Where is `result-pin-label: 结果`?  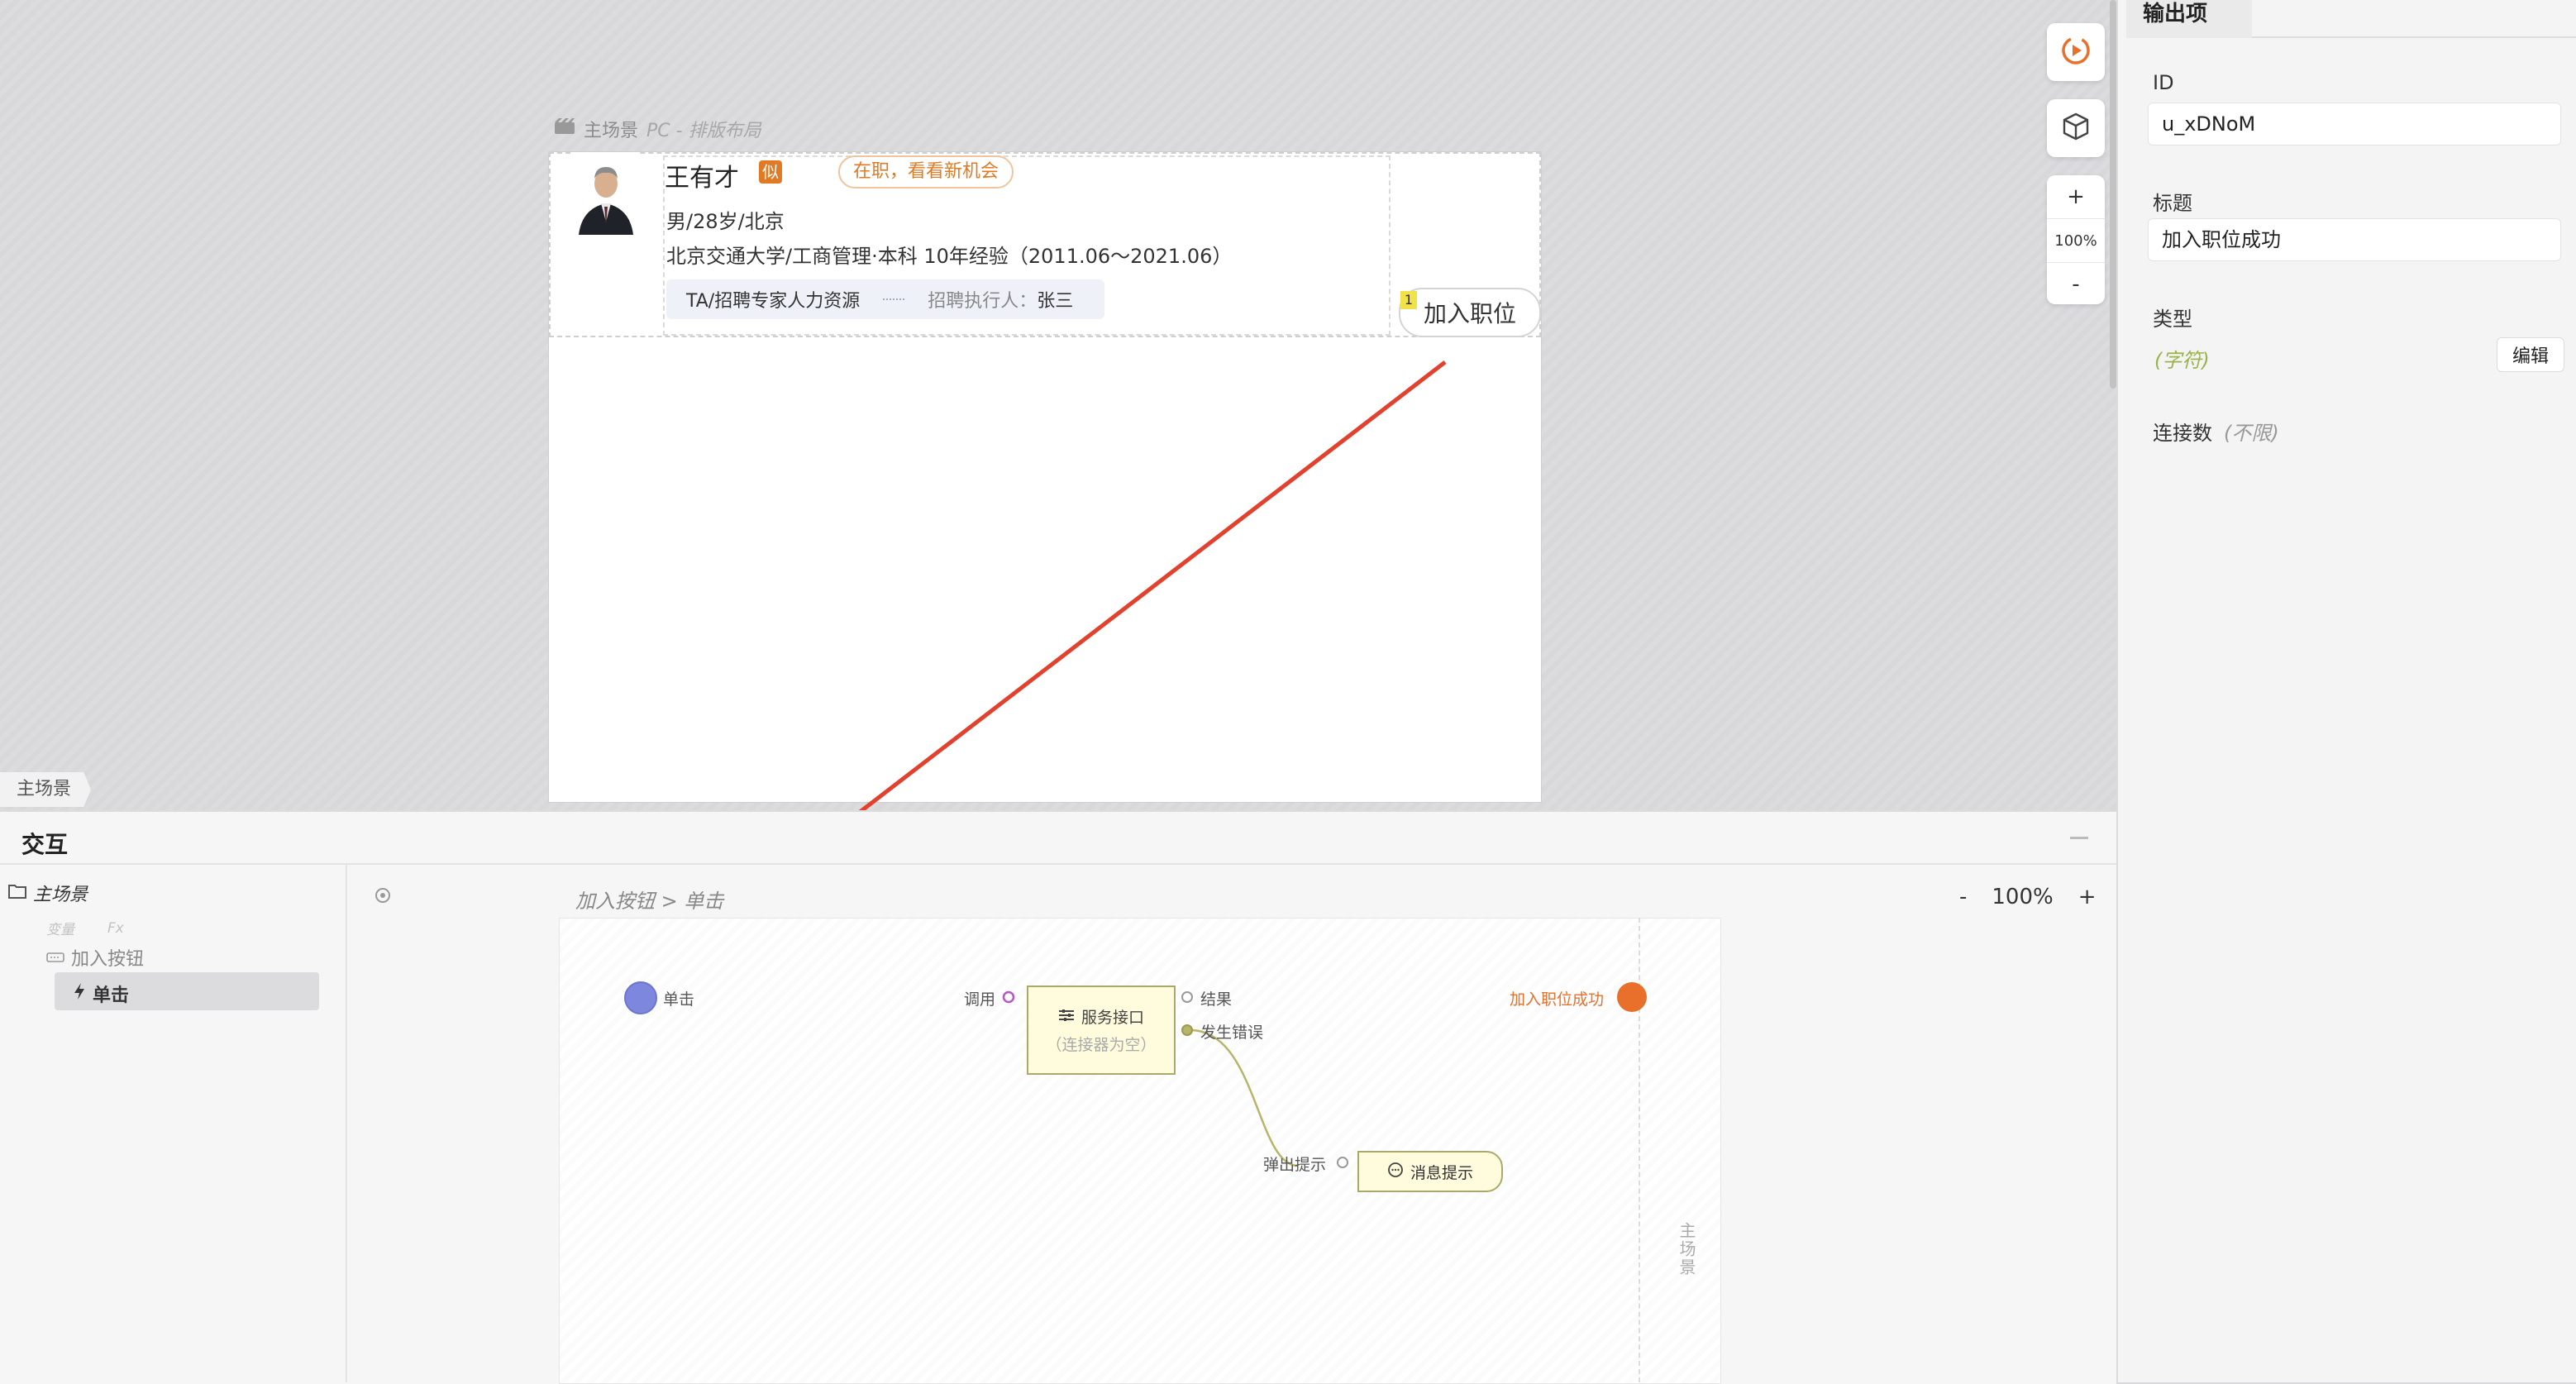 result-pin-label: 结果 is located at coordinates (1216, 1000).